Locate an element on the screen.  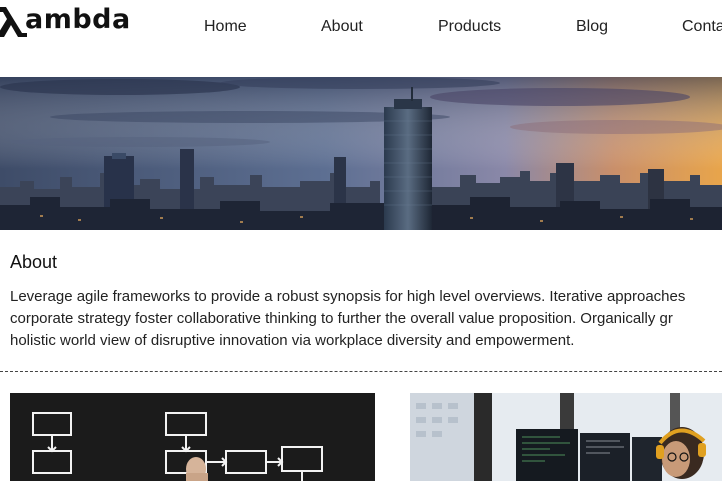
nav-about: About is located at coordinates (342, 27).